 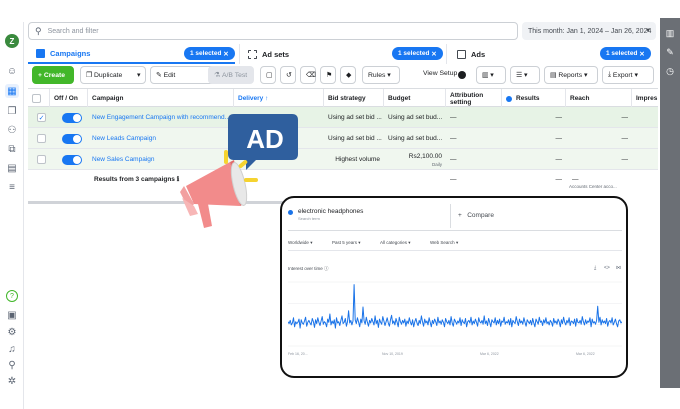 What do you see at coordinates (618, 268) in the screenshot?
I see `share-icon: ⋈` at bounding box center [618, 268].